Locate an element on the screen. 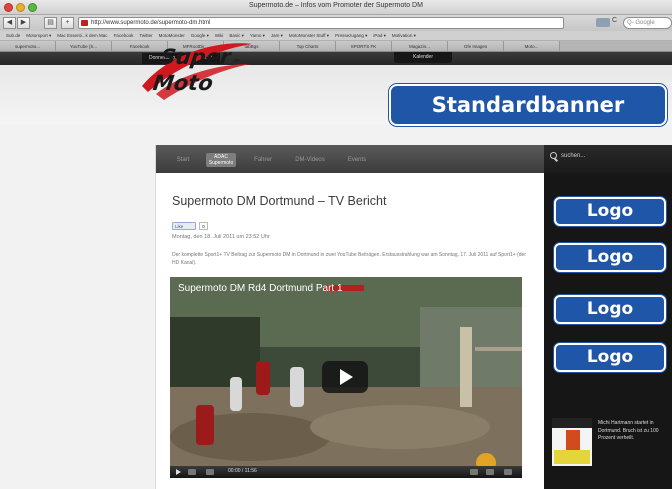 This screenshot has width=672, height=489. tab-fahrer: Fahrer is located at coordinates (263, 160).